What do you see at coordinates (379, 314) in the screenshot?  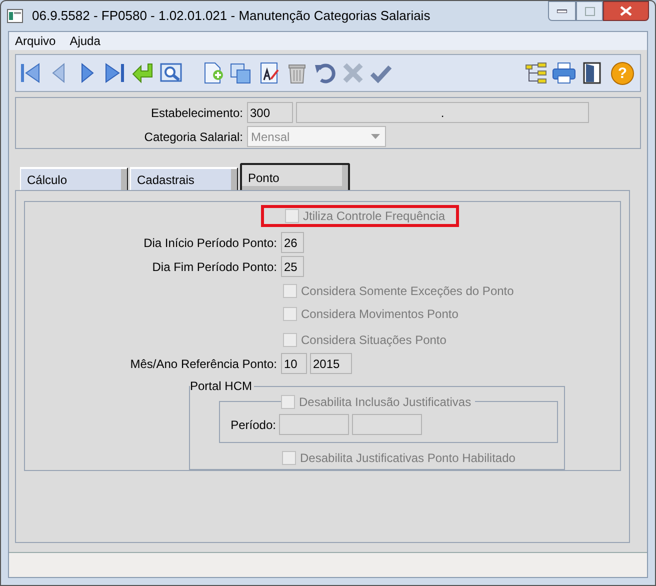 I see `checkbox-label: Considera Movimentos Ponto` at bounding box center [379, 314].